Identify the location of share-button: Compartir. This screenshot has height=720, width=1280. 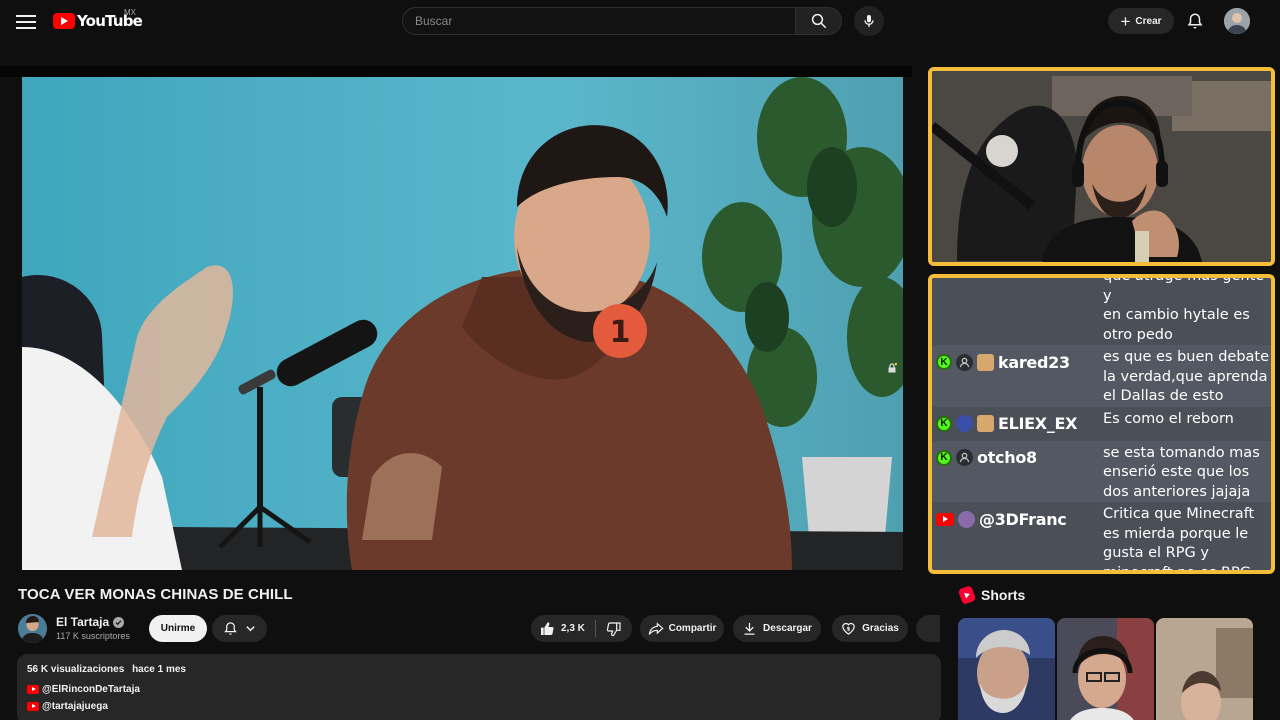
(682, 628).